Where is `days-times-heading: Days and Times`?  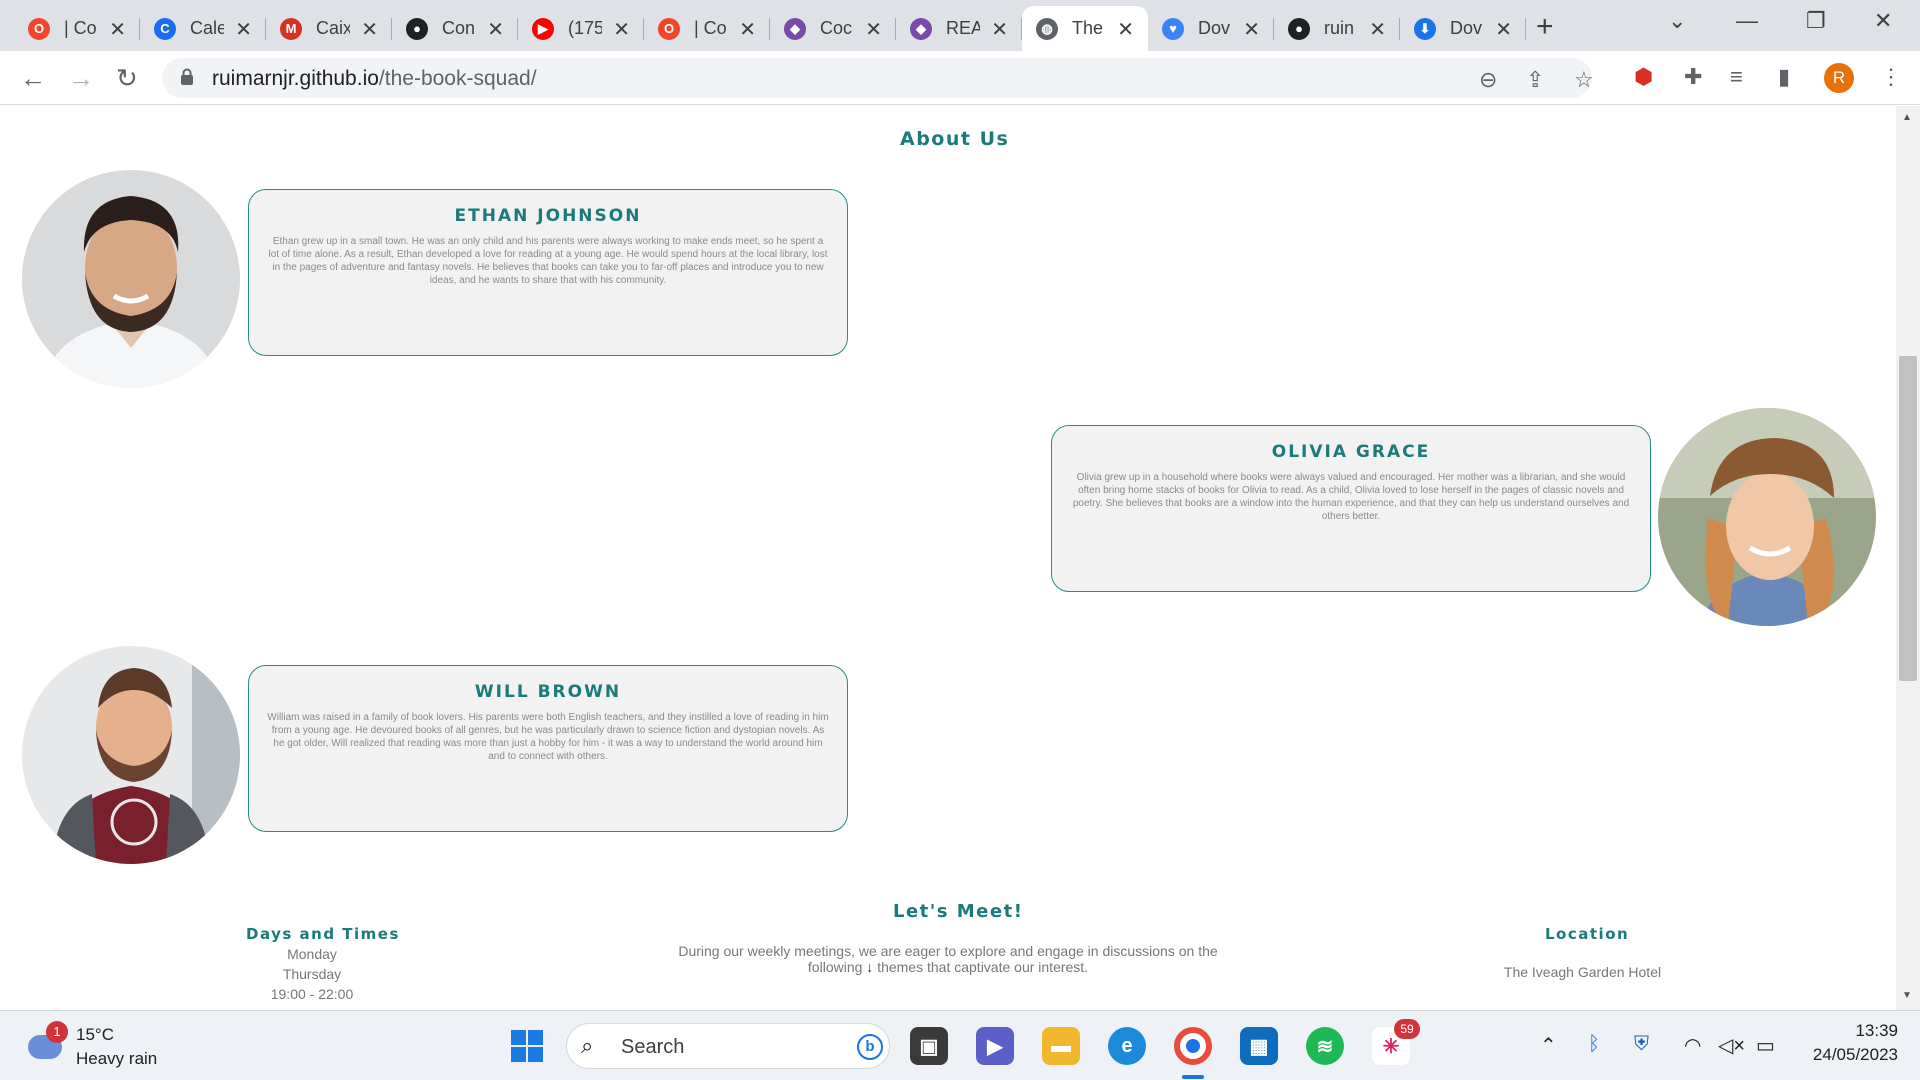
days-times-heading: Days and Times is located at coordinates (323, 934).